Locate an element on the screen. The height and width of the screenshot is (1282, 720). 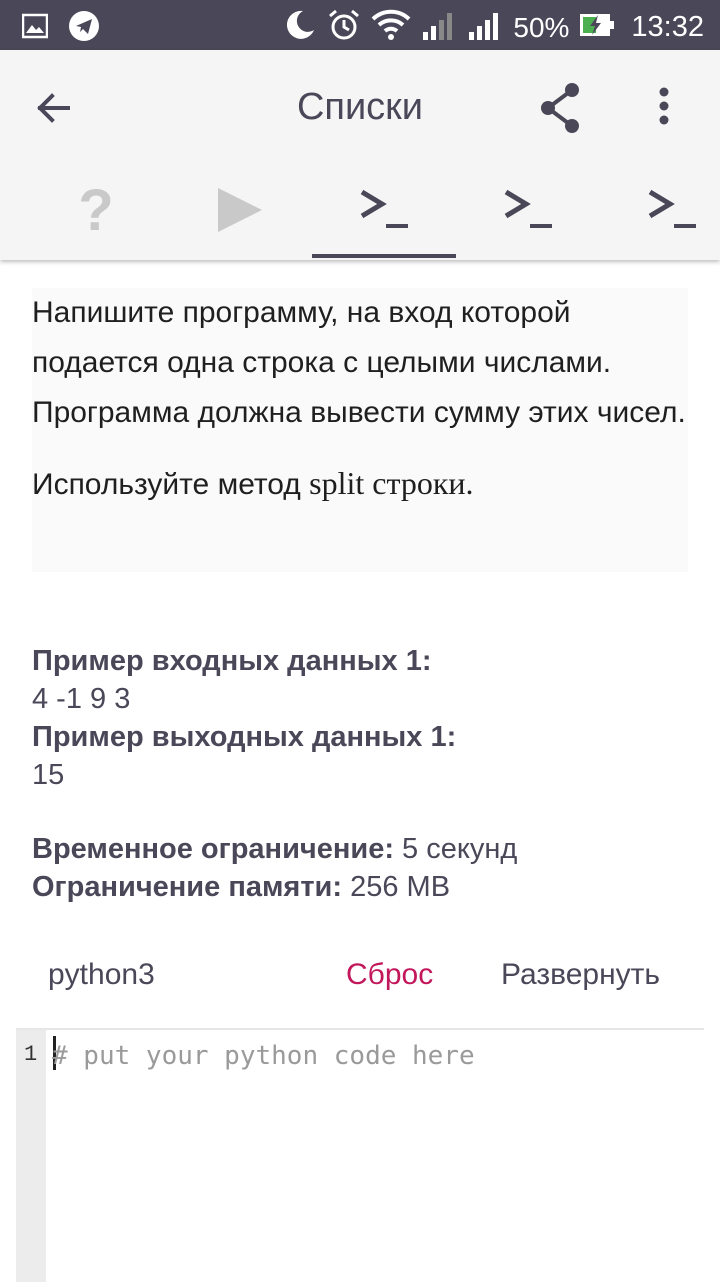
memory-limit: Ограничение памяти: 256 MB is located at coordinates (274, 887).